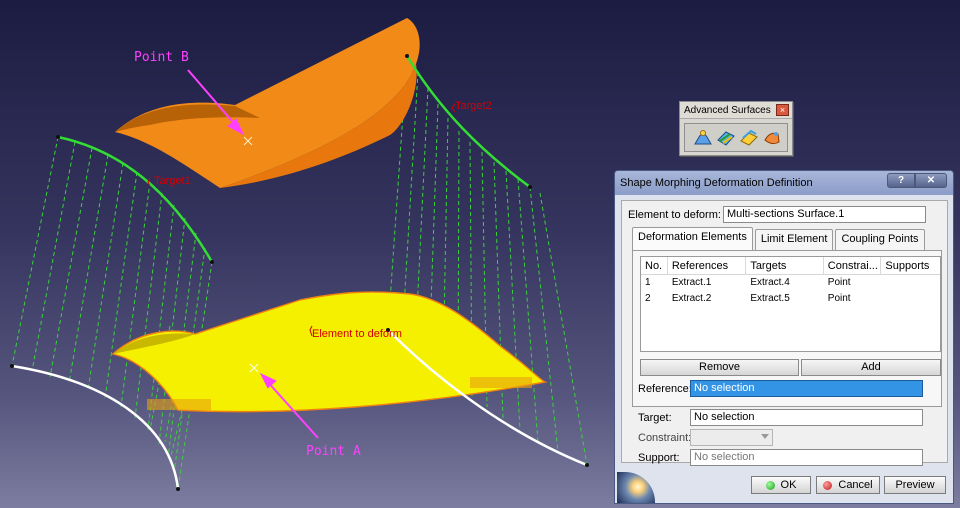 The width and height of the screenshot is (960, 508). I want to click on dialog-footer: OK Cancel Preview, so click(784, 485).